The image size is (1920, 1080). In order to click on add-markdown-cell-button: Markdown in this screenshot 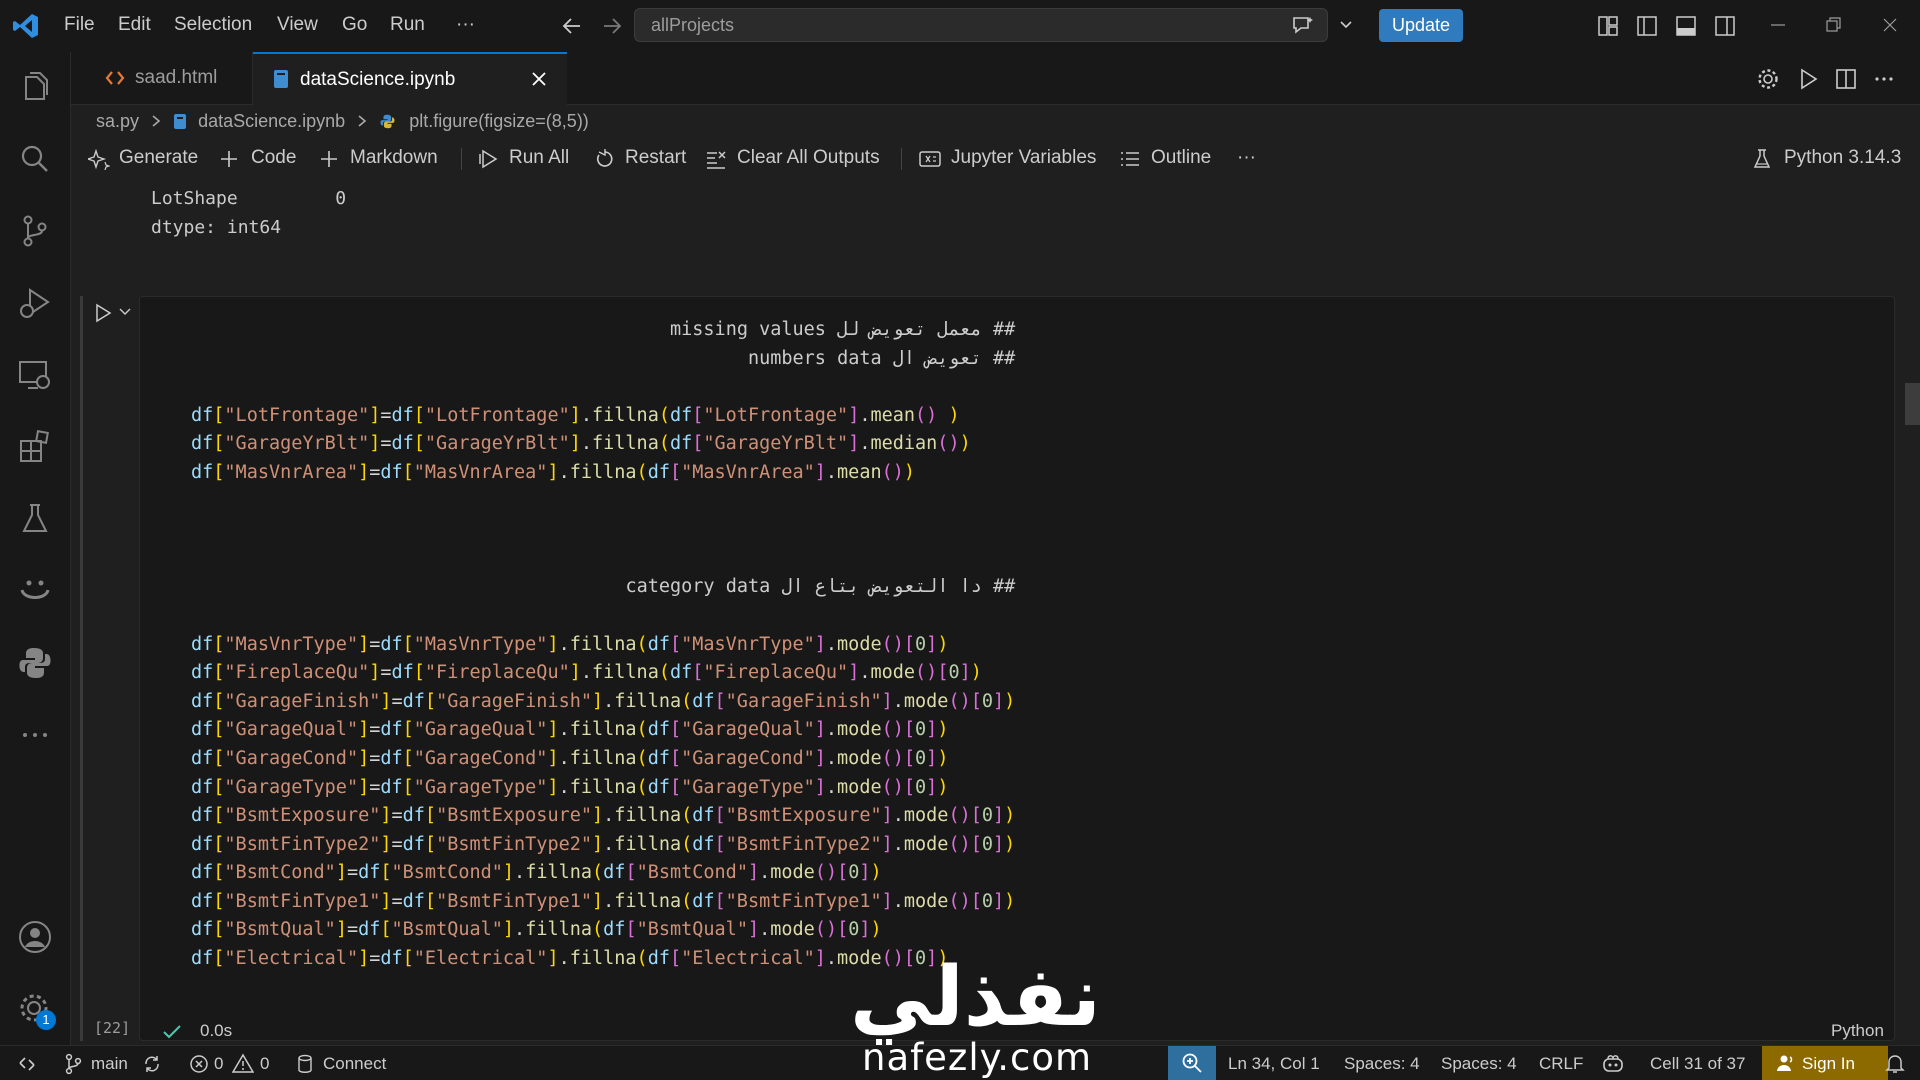, I will do `click(394, 158)`.